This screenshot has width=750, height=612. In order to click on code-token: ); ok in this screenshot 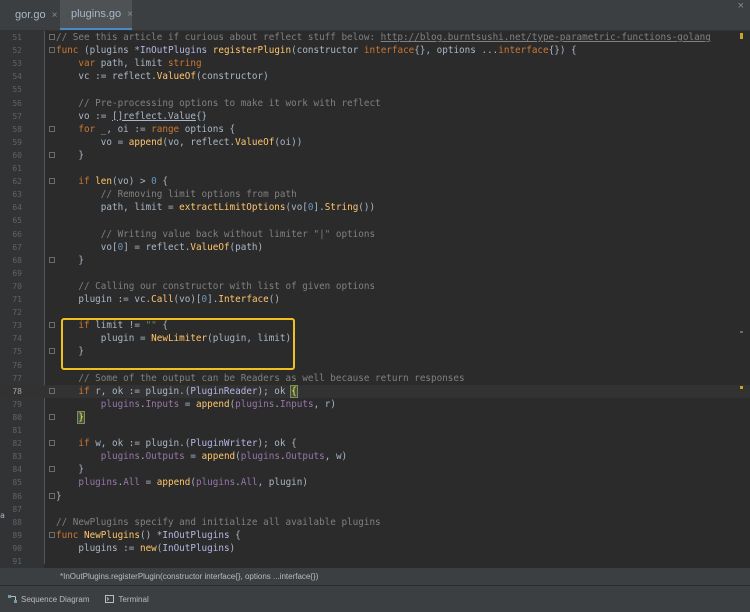, I will do `click(274, 391)`.